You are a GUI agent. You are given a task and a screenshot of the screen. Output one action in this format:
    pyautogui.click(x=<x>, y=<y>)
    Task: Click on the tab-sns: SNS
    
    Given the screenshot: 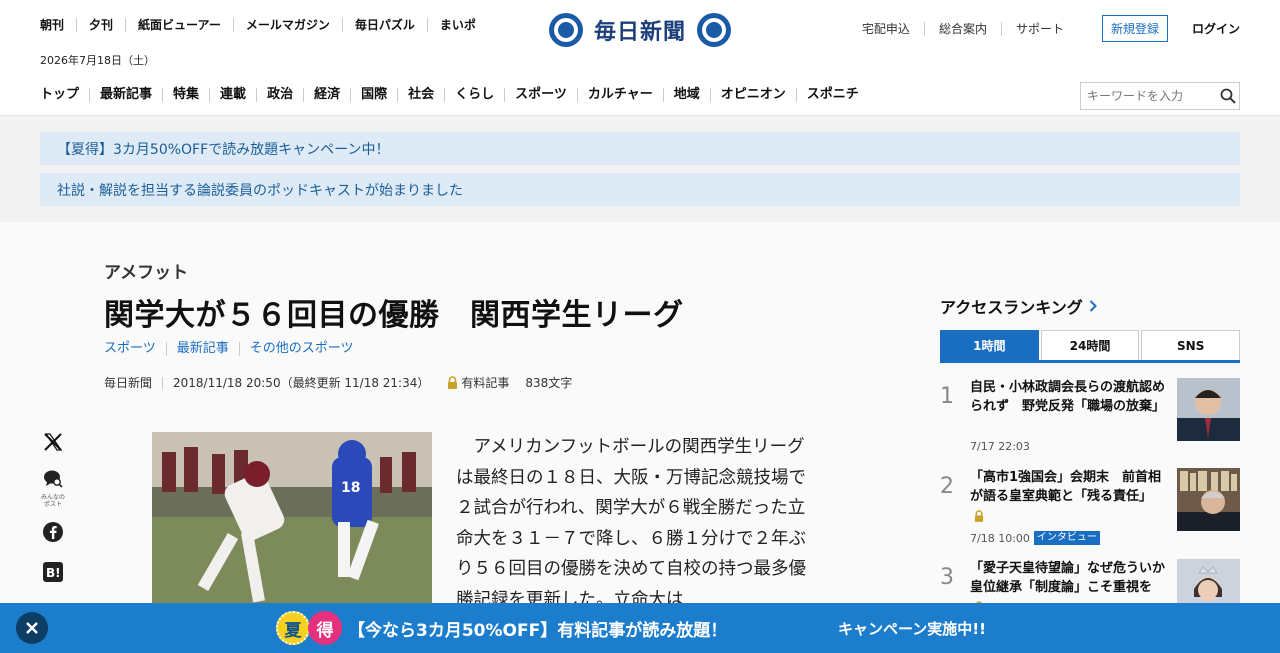 What is the action you would take?
    pyautogui.click(x=1191, y=345)
    